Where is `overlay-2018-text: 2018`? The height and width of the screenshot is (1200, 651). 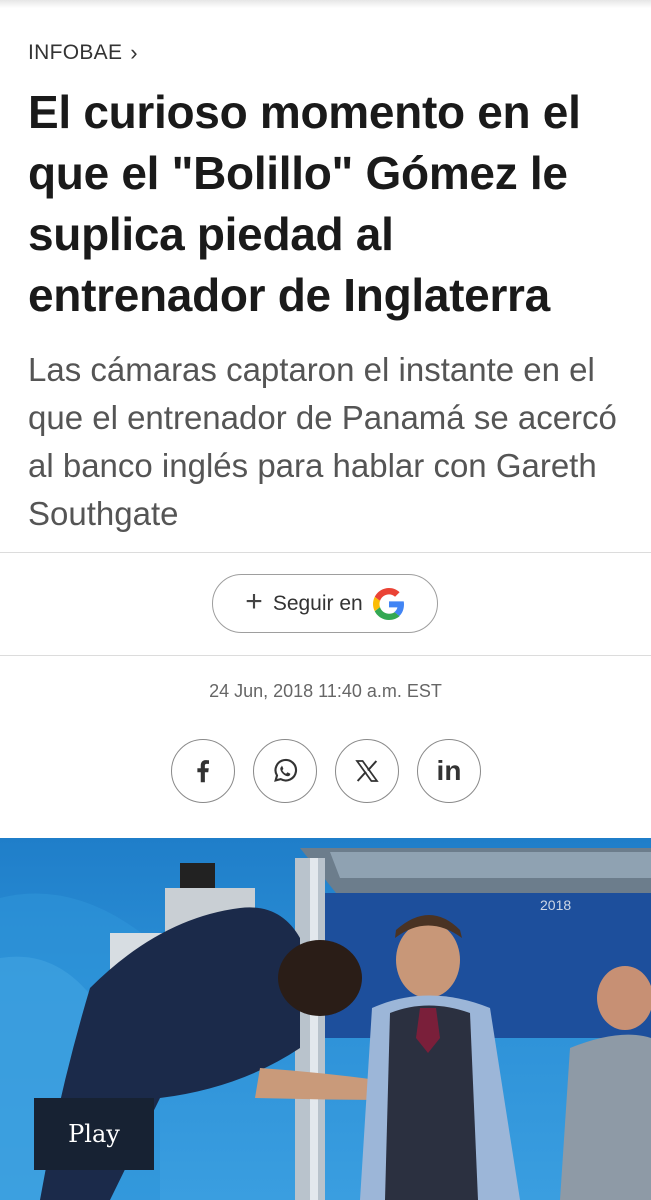
overlay-2018-text: 2018 is located at coordinates (555, 905).